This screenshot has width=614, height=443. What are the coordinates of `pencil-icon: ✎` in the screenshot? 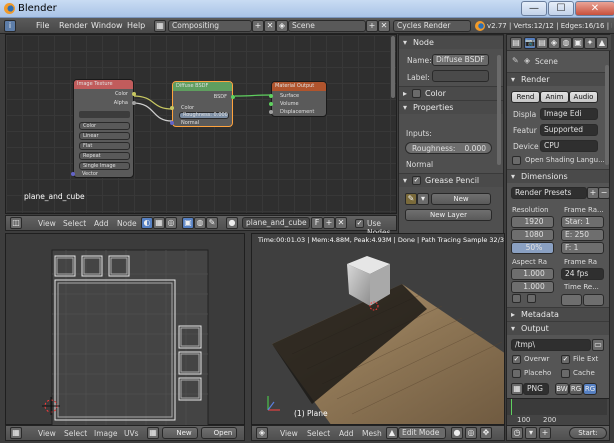 It's located at (411, 199).